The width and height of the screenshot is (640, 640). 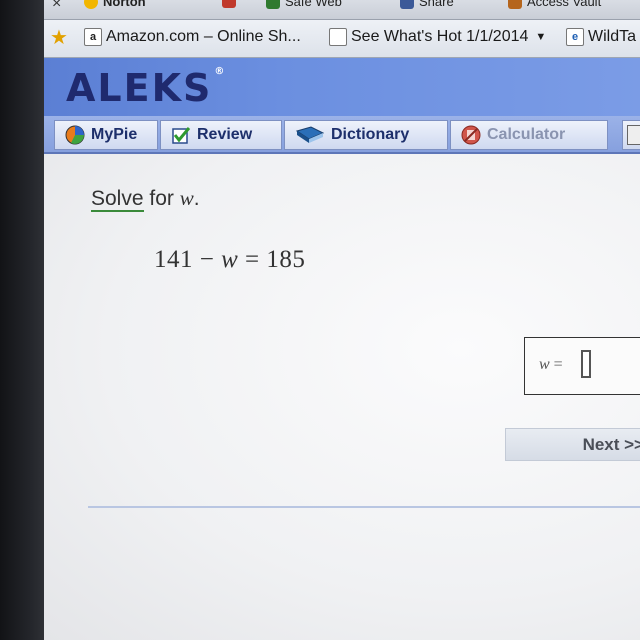 What do you see at coordinates (364, 507) in the screenshot?
I see `divider` at bounding box center [364, 507].